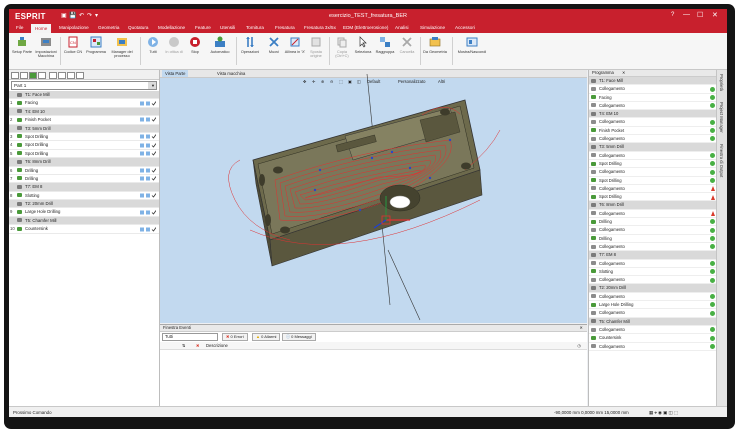 This screenshot has height=436, width=739. Describe the element at coordinates (274, 45) in the screenshot. I see `move-button: Muovi` at that location.